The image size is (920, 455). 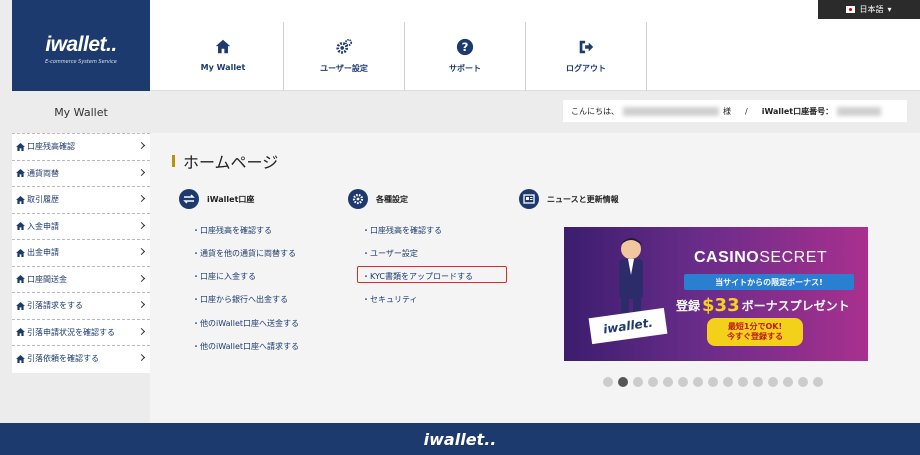 I want to click on link-settings-balance: ・口座残高を確認する, so click(x=402, y=230).